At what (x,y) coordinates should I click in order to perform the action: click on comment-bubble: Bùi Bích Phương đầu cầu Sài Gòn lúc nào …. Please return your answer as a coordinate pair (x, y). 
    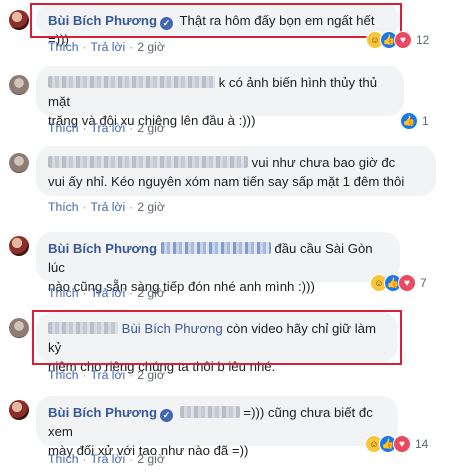
    Looking at the image, I should click on (218, 263).